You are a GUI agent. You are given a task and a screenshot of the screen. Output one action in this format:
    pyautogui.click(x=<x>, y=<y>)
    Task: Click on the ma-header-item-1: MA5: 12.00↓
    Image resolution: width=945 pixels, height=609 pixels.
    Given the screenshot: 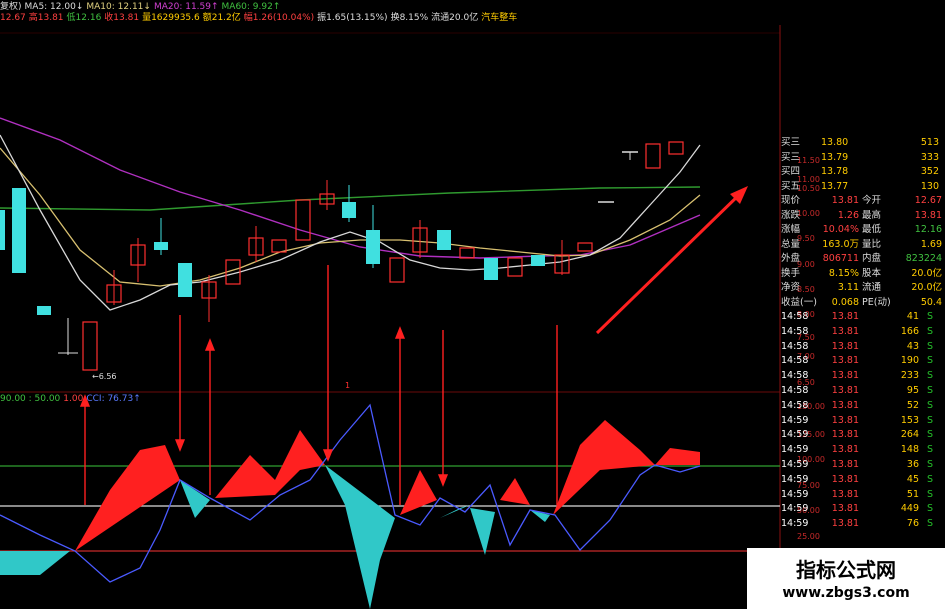 What is the action you would take?
    pyautogui.click(x=54, y=7)
    